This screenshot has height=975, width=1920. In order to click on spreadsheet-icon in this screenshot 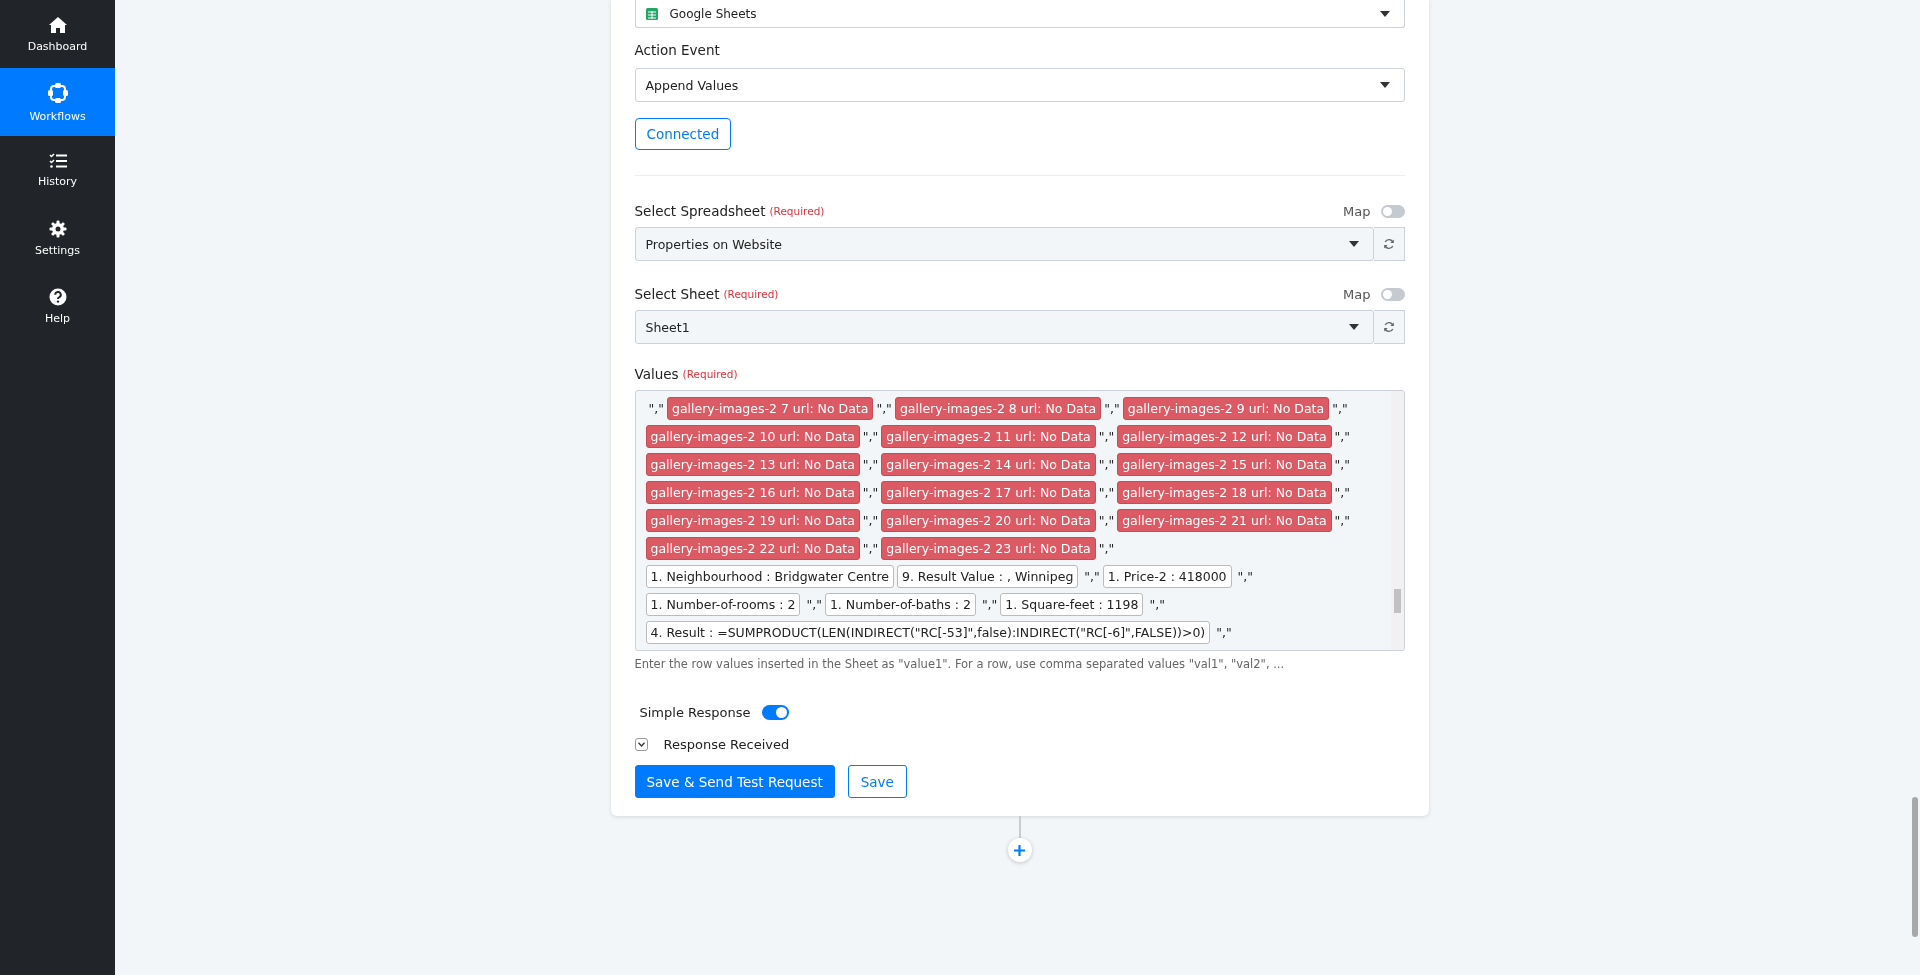, I will do `click(651, 13)`.